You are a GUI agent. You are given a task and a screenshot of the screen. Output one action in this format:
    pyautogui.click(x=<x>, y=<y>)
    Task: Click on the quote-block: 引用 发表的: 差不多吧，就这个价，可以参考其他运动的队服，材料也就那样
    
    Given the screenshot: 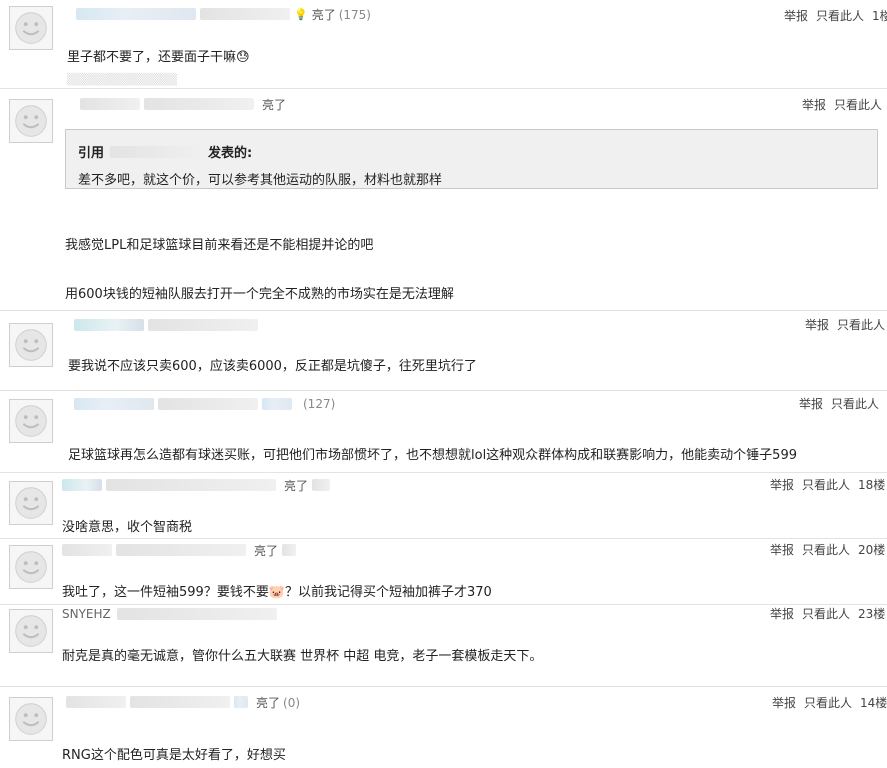 What is the action you would take?
    pyautogui.click(x=471, y=159)
    